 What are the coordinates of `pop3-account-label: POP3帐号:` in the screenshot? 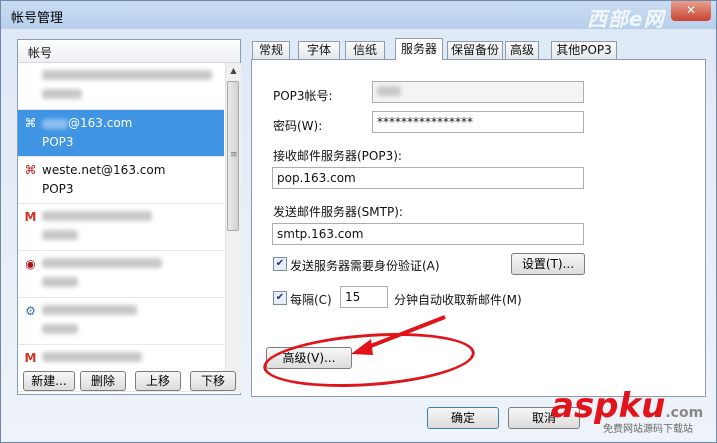 It's located at (303, 96).